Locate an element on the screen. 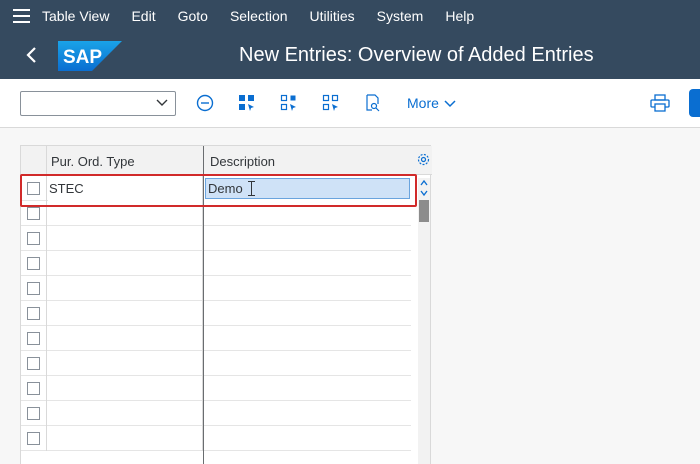 The width and height of the screenshot is (700, 464). scroll-arrows-icon is located at coordinates (424, 188).